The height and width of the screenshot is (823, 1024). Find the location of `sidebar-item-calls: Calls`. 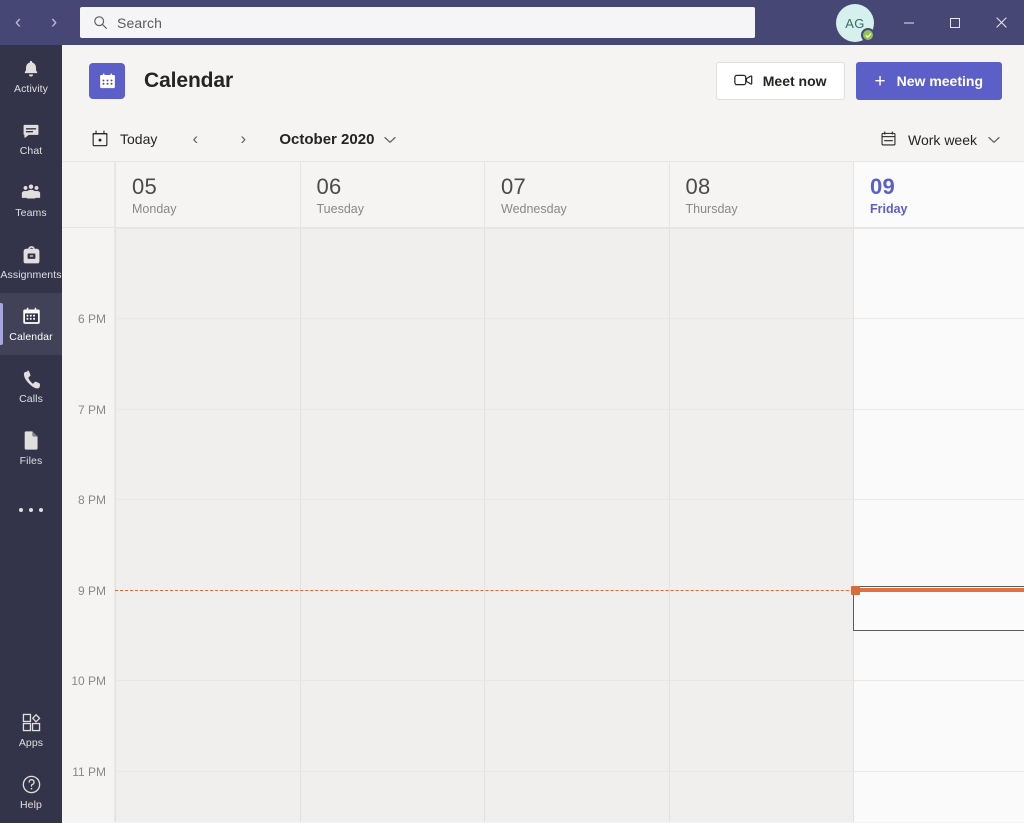

sidebar-item-calls: Calls is located at coordinates (31, 386).